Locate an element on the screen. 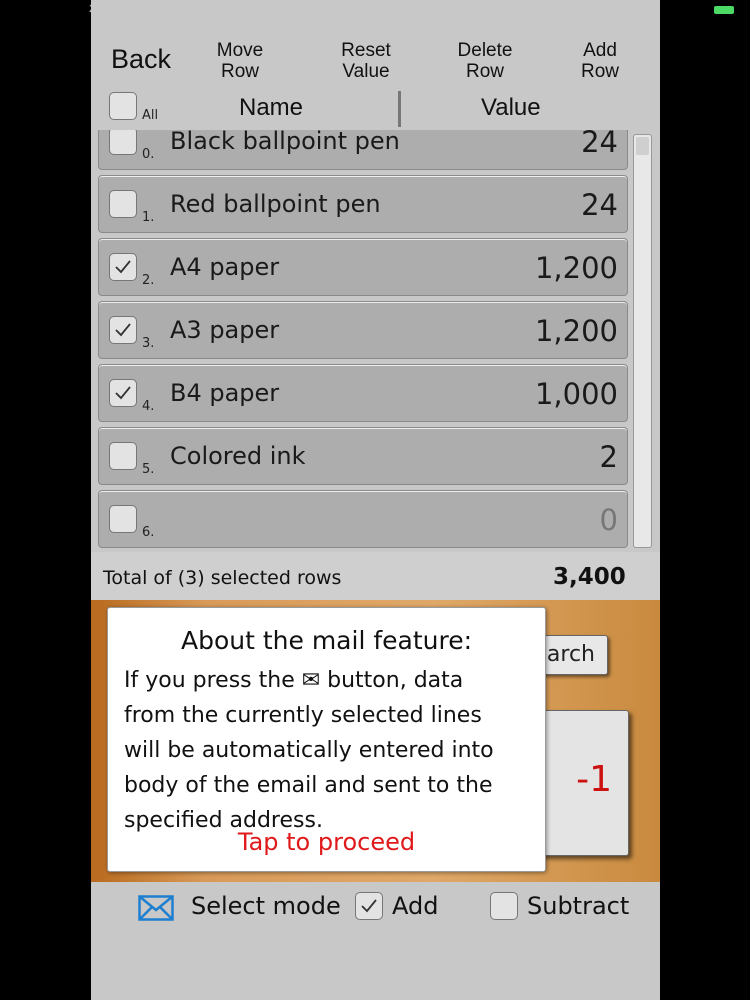 This screenshot has width=750, height=1000. row-value: 1,000 is located at coordinates (576, 394).